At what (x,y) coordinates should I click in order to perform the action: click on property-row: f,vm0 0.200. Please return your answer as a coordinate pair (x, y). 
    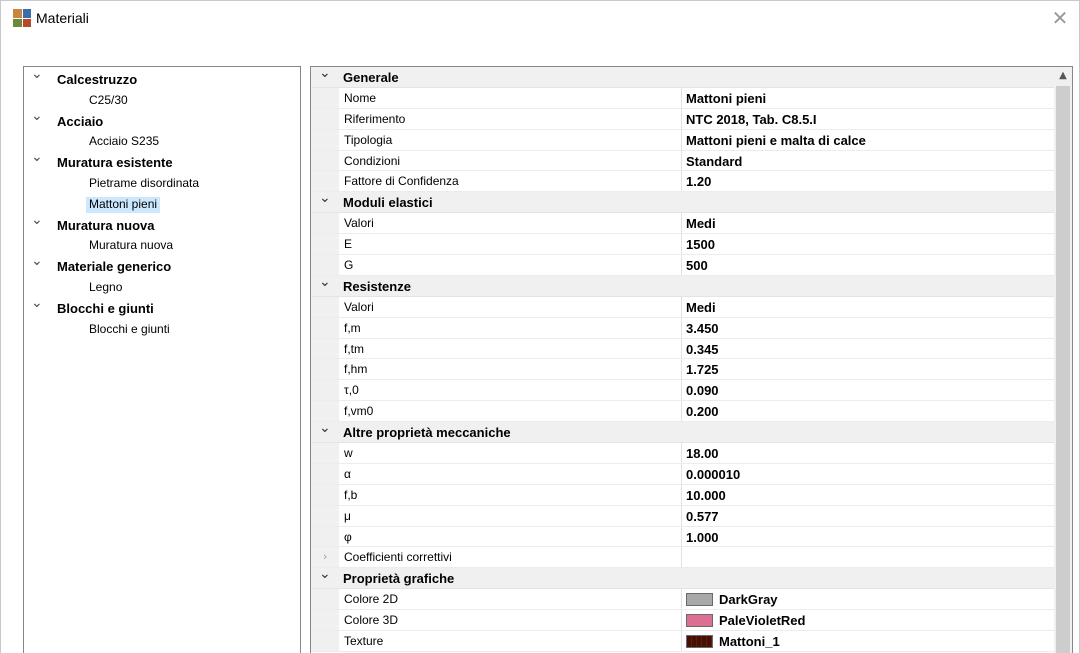
    Looking at the image, I should click on (683, 412).